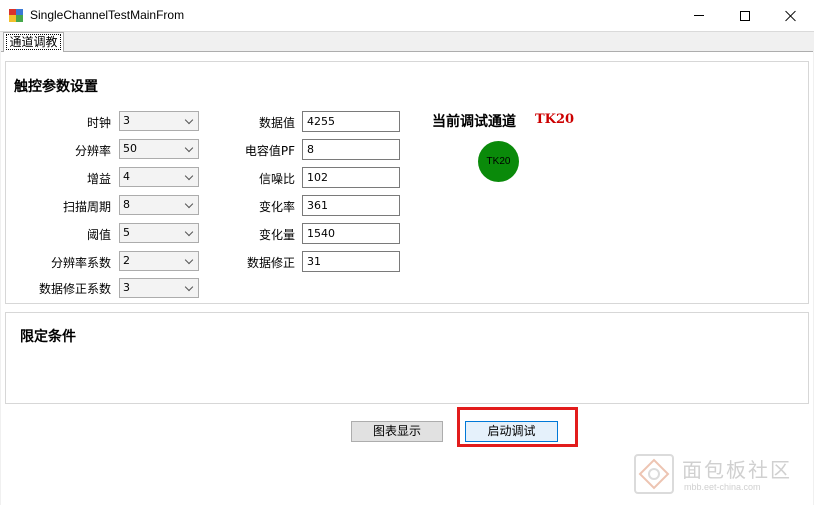 The width and height of the screenshot is (814, 505). Describe the element at coordinates (351, 261) in the screenshot. I see `data-correction-field: 31` at that location.